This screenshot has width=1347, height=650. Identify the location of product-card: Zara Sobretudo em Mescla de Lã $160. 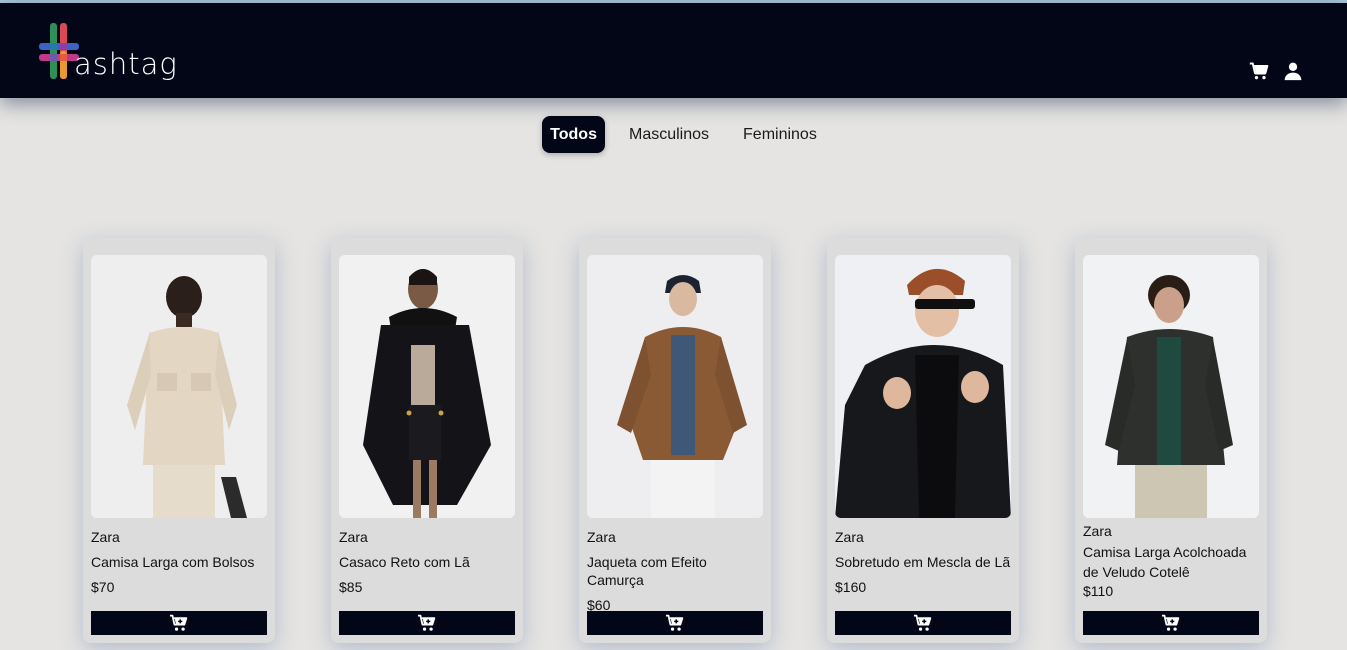
(923, 440).